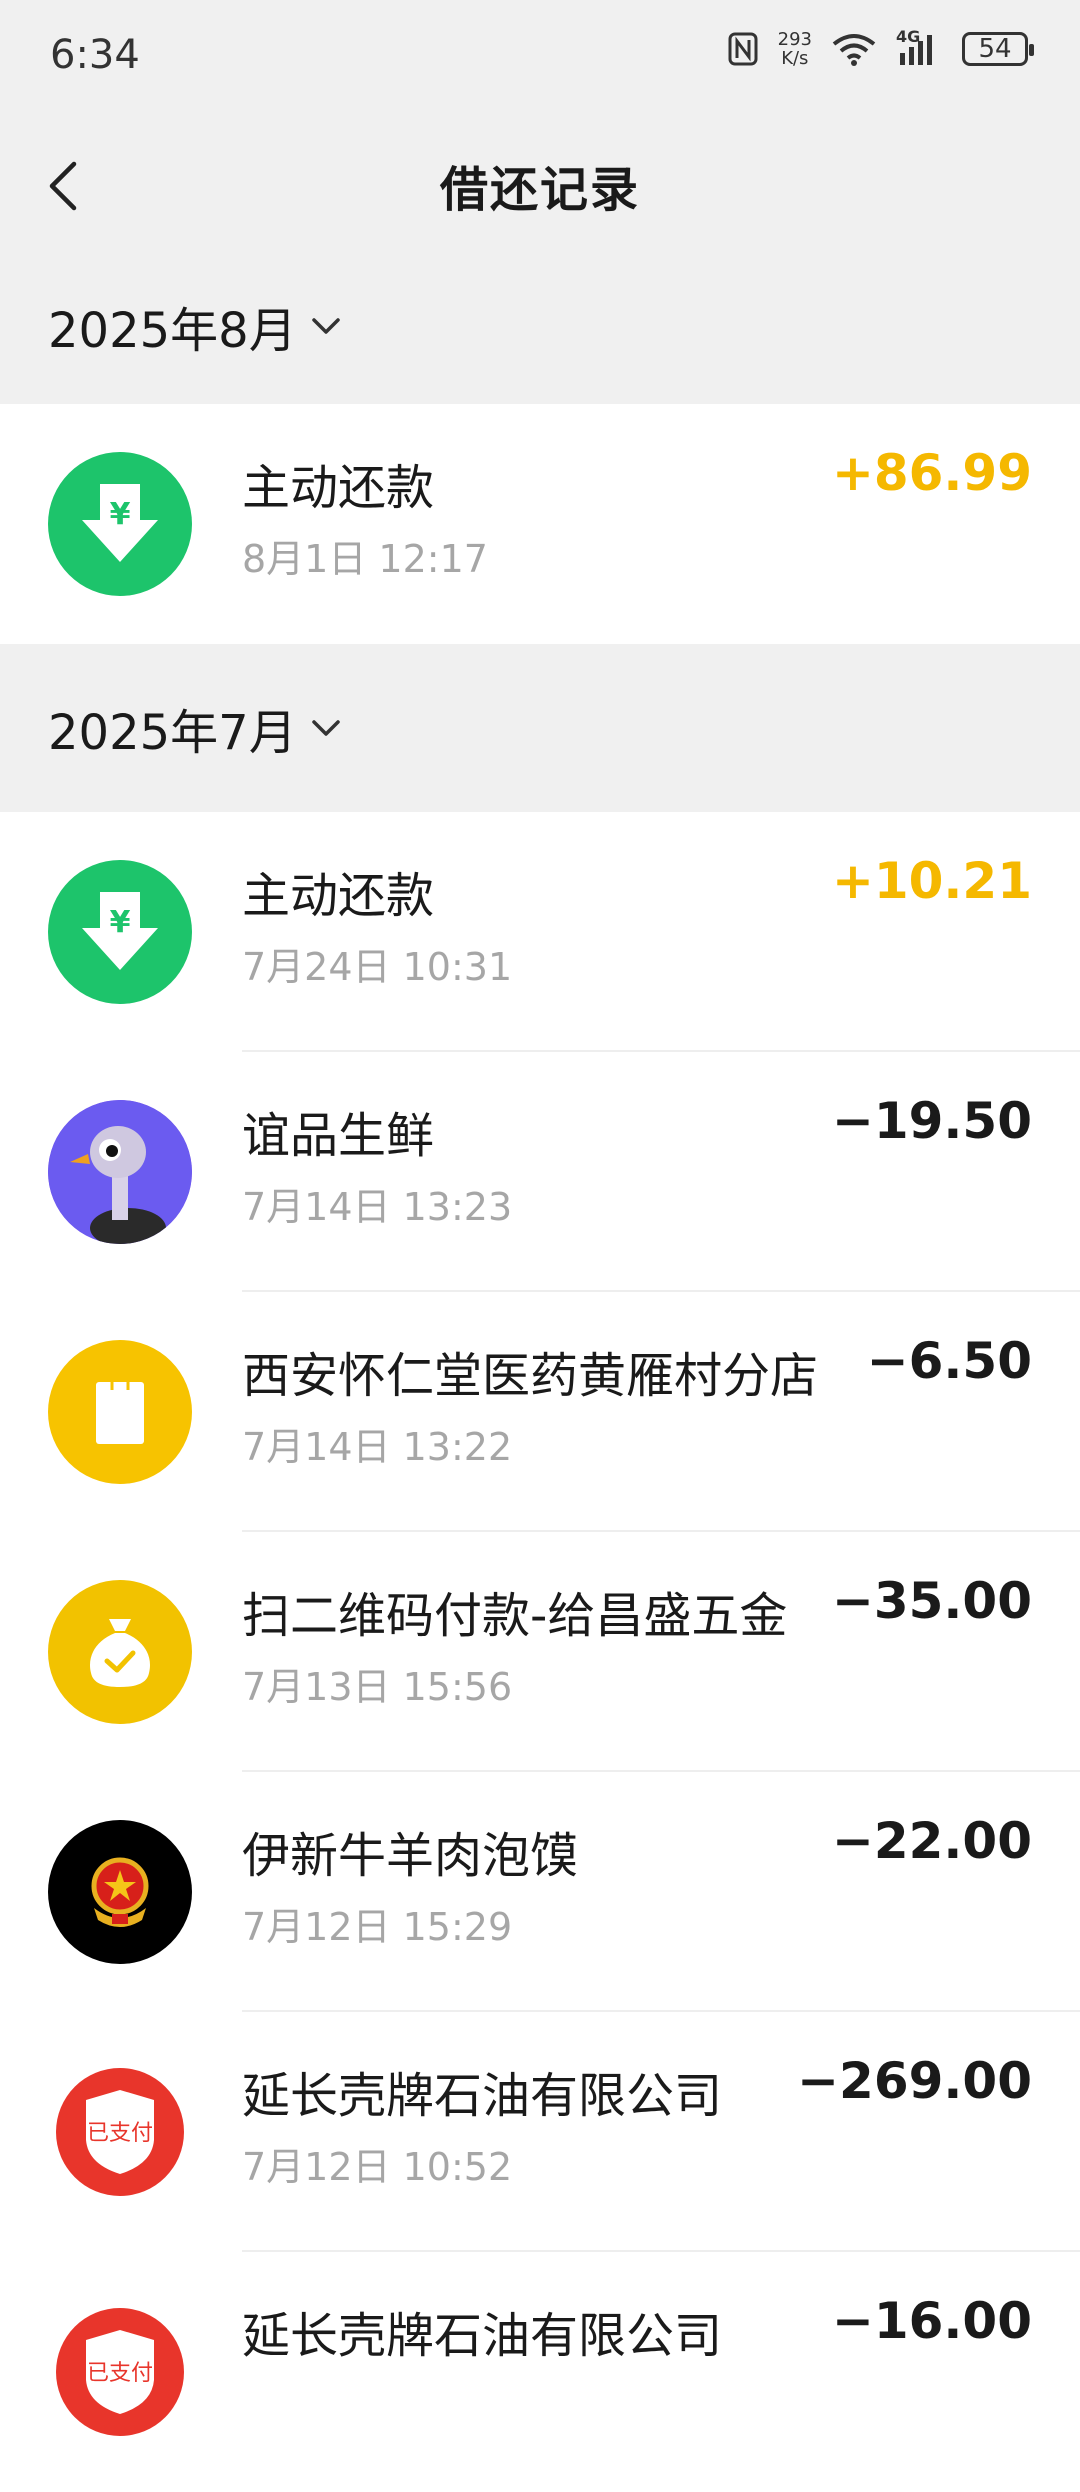 This screenshot has width=1080, height=2492. What do you see at coordinates (540, 2132) in the screenshot?
I see `transaction-row: 已支付 延长壳牌石油有限公司 7月12日 10:52 −269.00` at bounding box center [540, 2132].